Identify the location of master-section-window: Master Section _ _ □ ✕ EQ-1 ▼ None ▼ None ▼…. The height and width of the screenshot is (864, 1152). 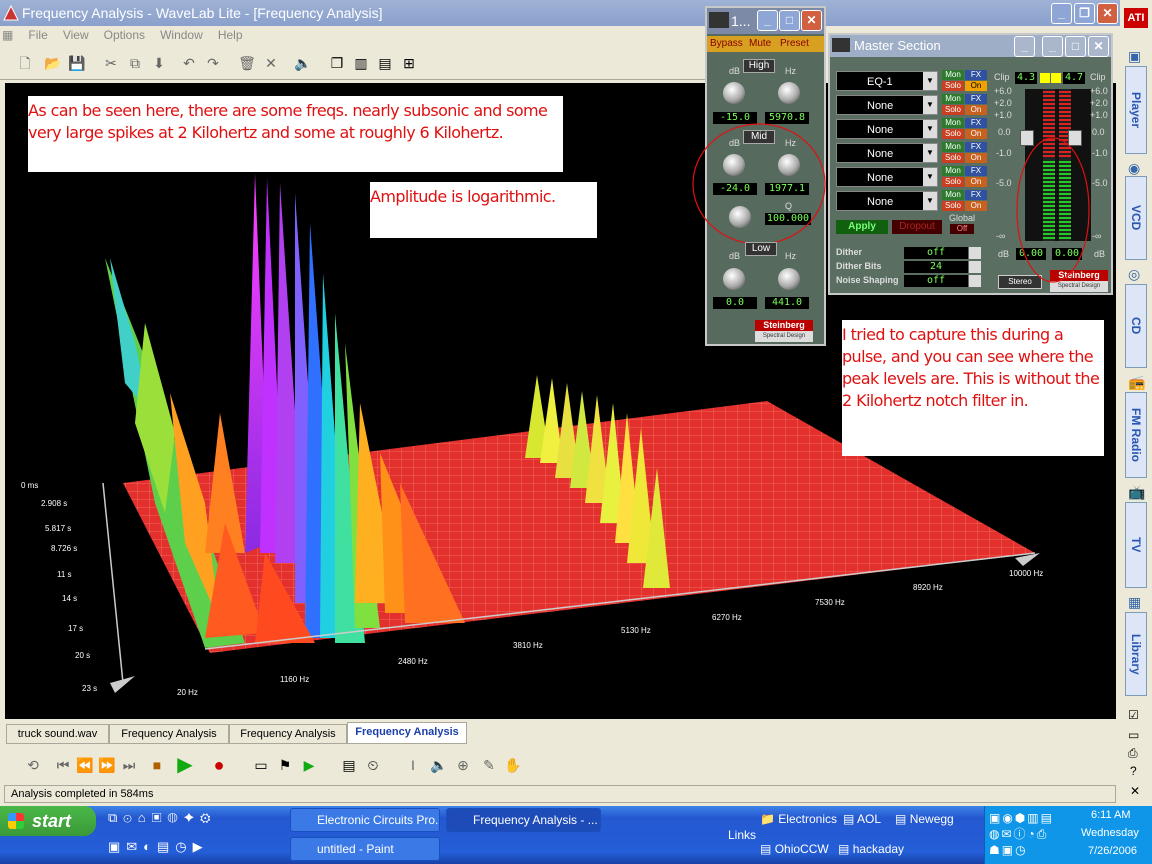
(970, 164).